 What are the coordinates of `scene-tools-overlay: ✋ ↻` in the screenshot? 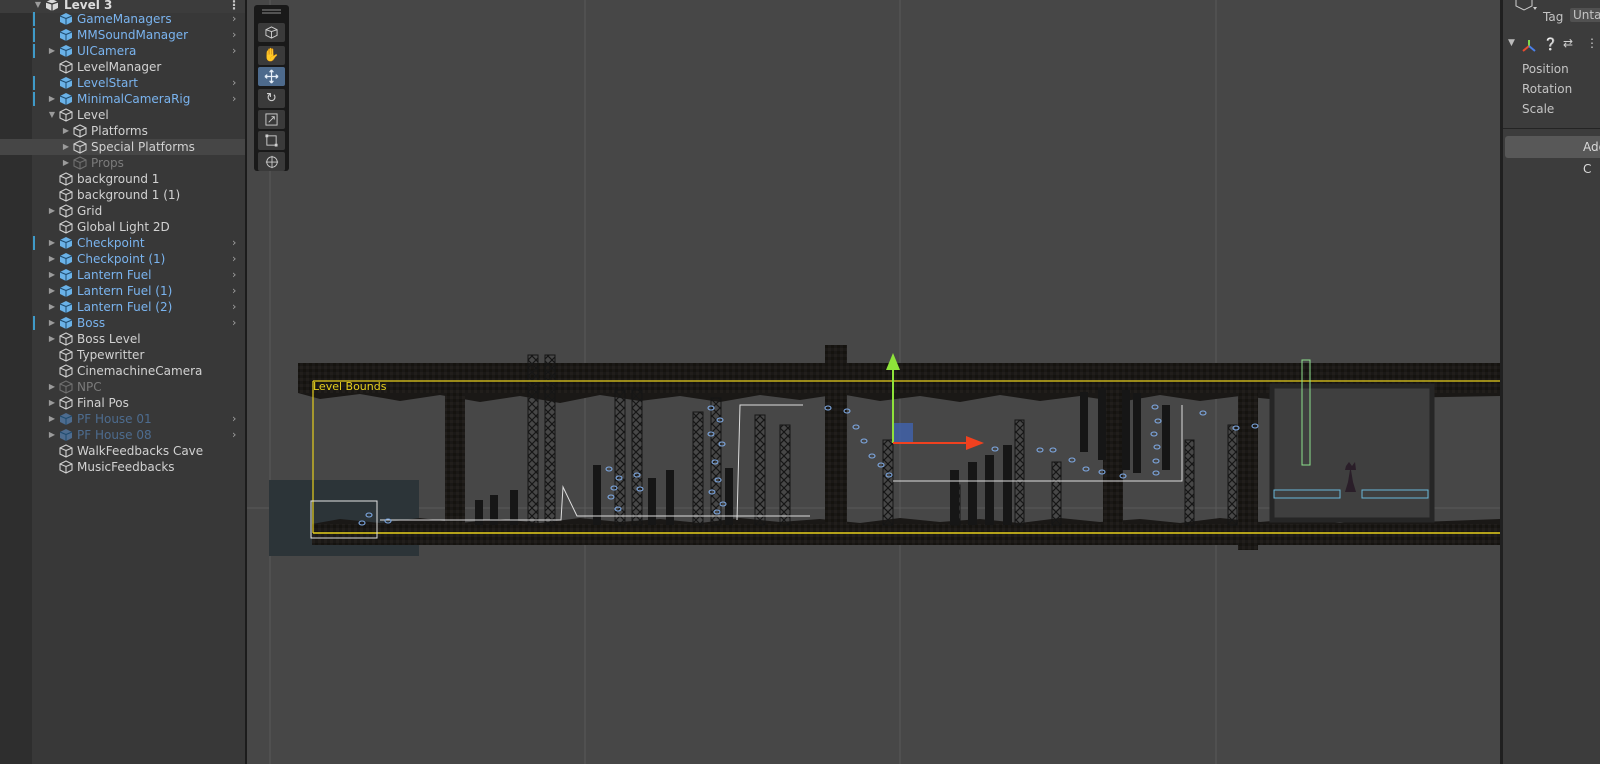 It's located at (271, 88).